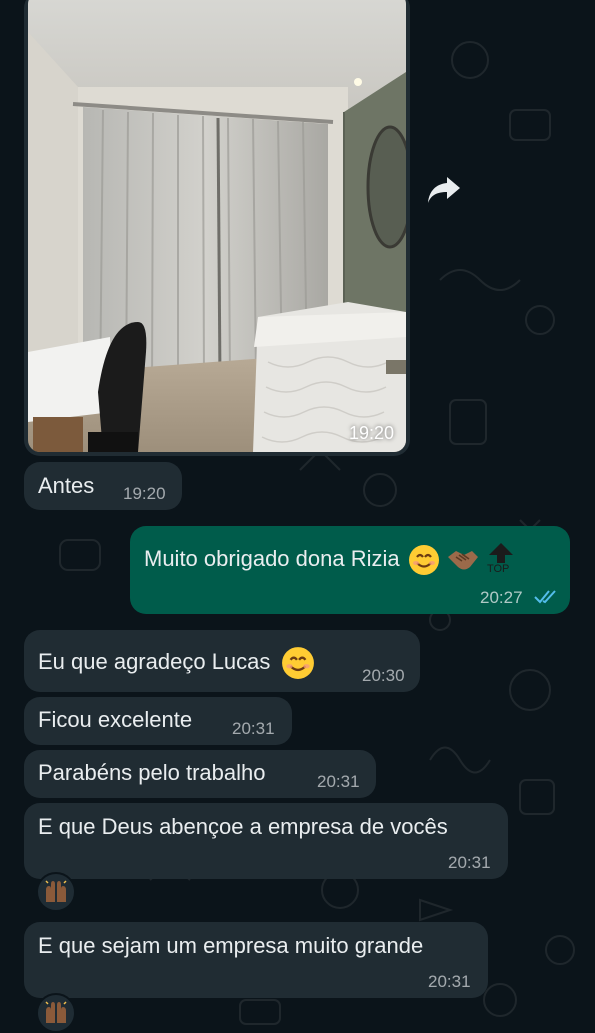  I want to click on message-bubble-outgoing: Muito obrigado dona Rizia TOP 20:27, so click(350, 570).